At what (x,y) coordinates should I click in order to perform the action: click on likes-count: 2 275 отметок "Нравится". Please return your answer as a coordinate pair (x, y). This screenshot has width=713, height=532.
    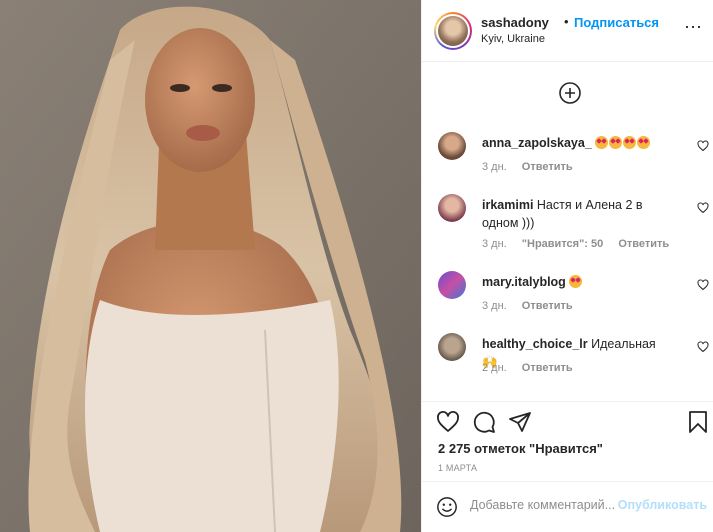
    Looking at the image, I should click on (520, 448).